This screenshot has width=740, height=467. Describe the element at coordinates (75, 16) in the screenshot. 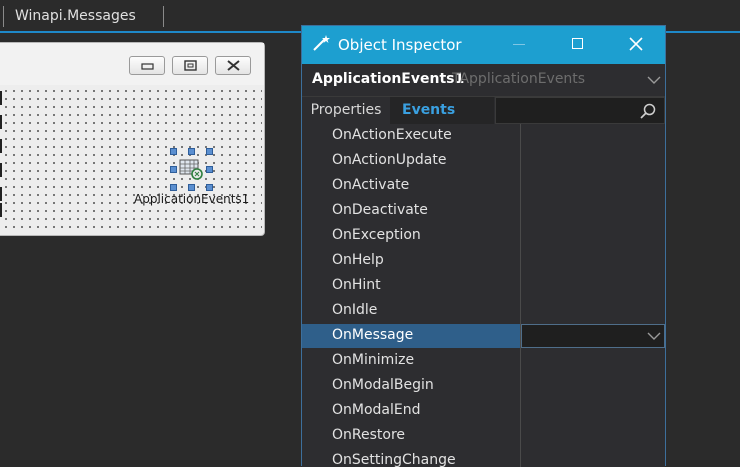

I see `editor-tab-winapi-messages: Winapi.Messages` at that location.